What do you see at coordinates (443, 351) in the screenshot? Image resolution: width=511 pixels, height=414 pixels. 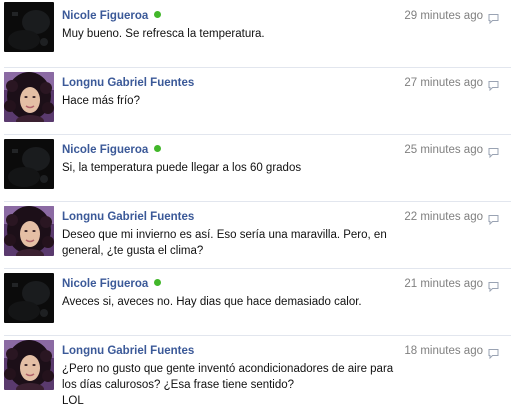 I see `message-timestamp: 18 minutes ago` at bounding box center [443, 351].